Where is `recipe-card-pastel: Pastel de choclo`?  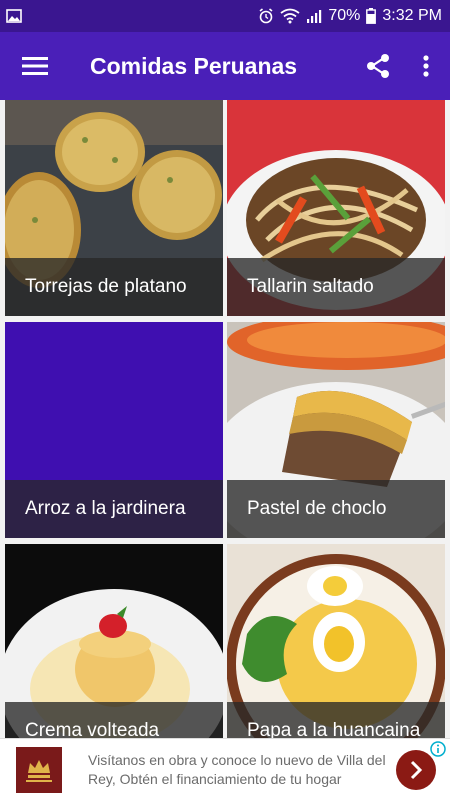
recipe-card-pastel: Pastel de choclo is located at coordinates (336, 430).